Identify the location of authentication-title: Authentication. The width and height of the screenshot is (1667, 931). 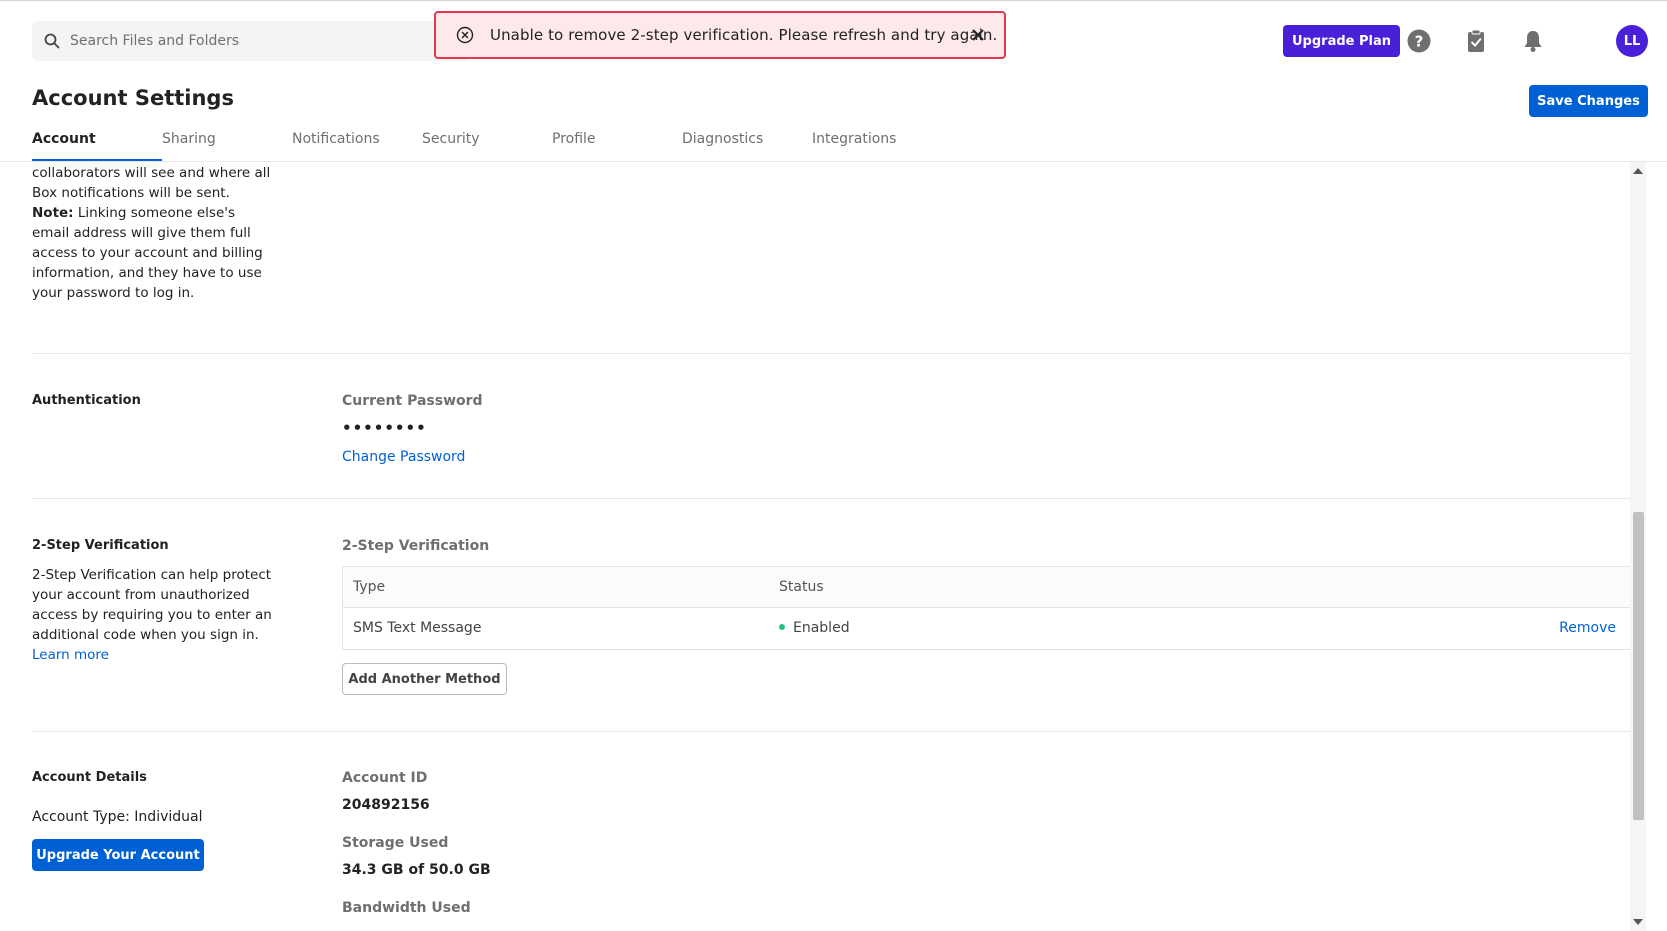
(86, 400).